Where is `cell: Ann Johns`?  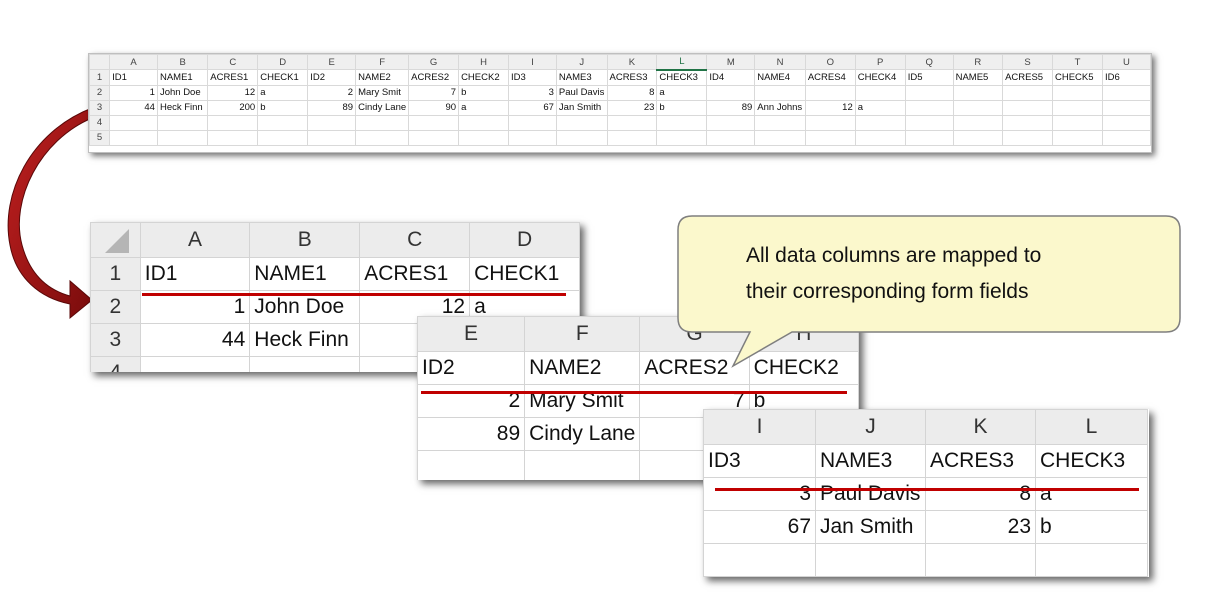 cell: Ann Johns is located at coordinates (780, 107).